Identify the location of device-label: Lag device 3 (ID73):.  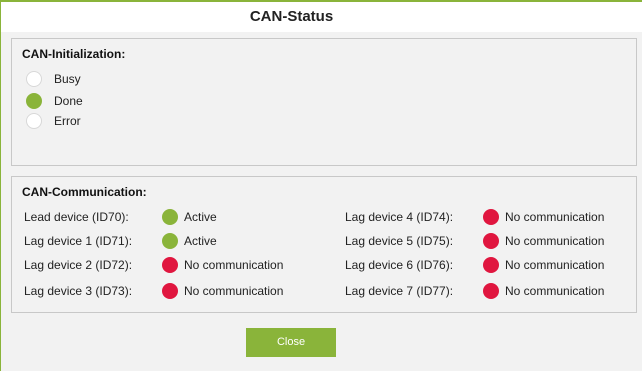
(78, 291).